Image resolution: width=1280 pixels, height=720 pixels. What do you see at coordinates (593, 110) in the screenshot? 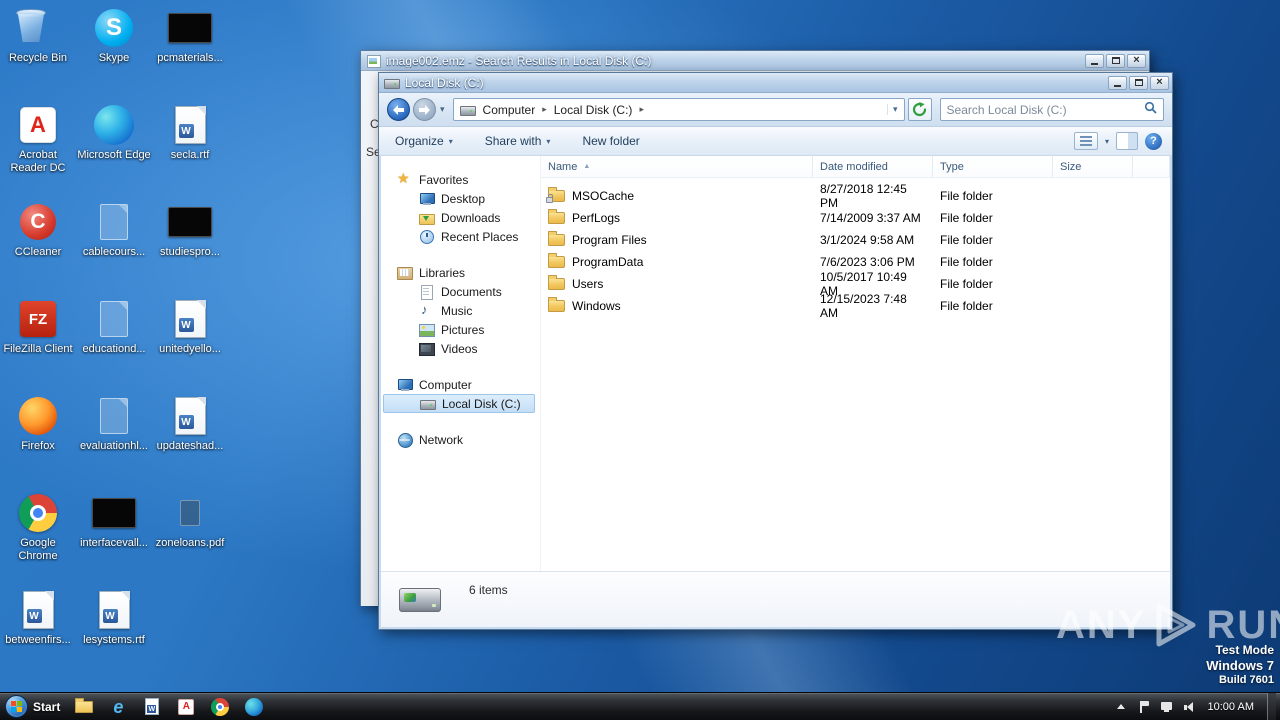
I see `breadcrumb-local-disk: Local Disk (C:)` at bounding box center [593, 110].